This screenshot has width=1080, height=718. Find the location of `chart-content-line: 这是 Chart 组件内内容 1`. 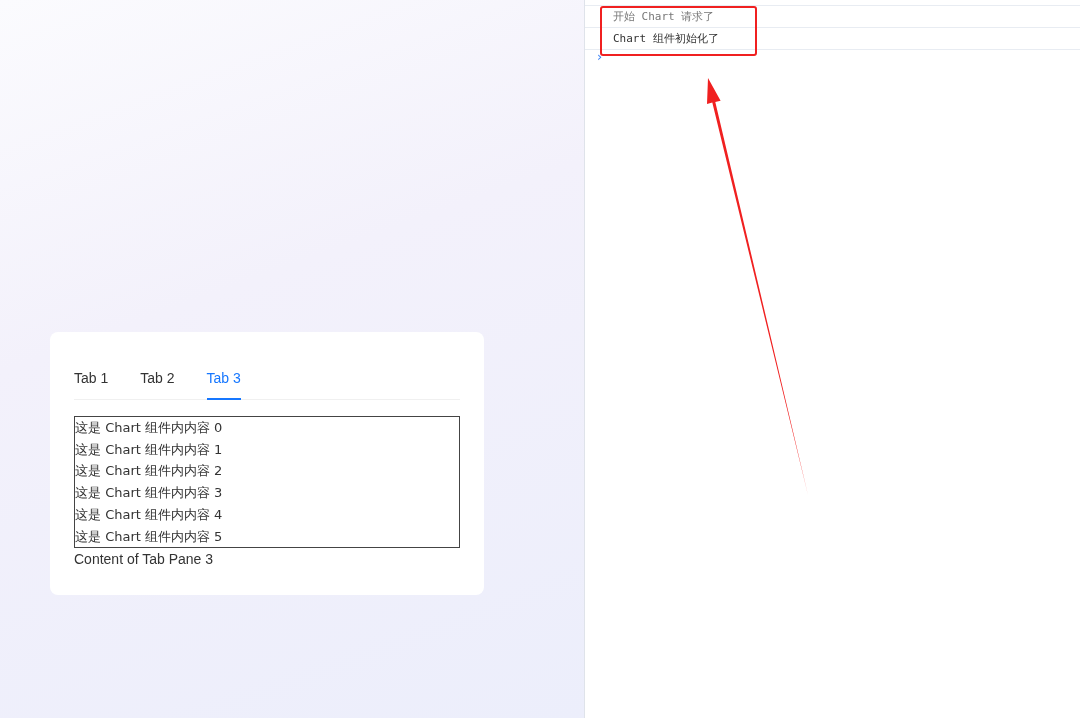

chart-content-line: 这是 Chart 组件内内容 1 is located at coordinates (149, 449).